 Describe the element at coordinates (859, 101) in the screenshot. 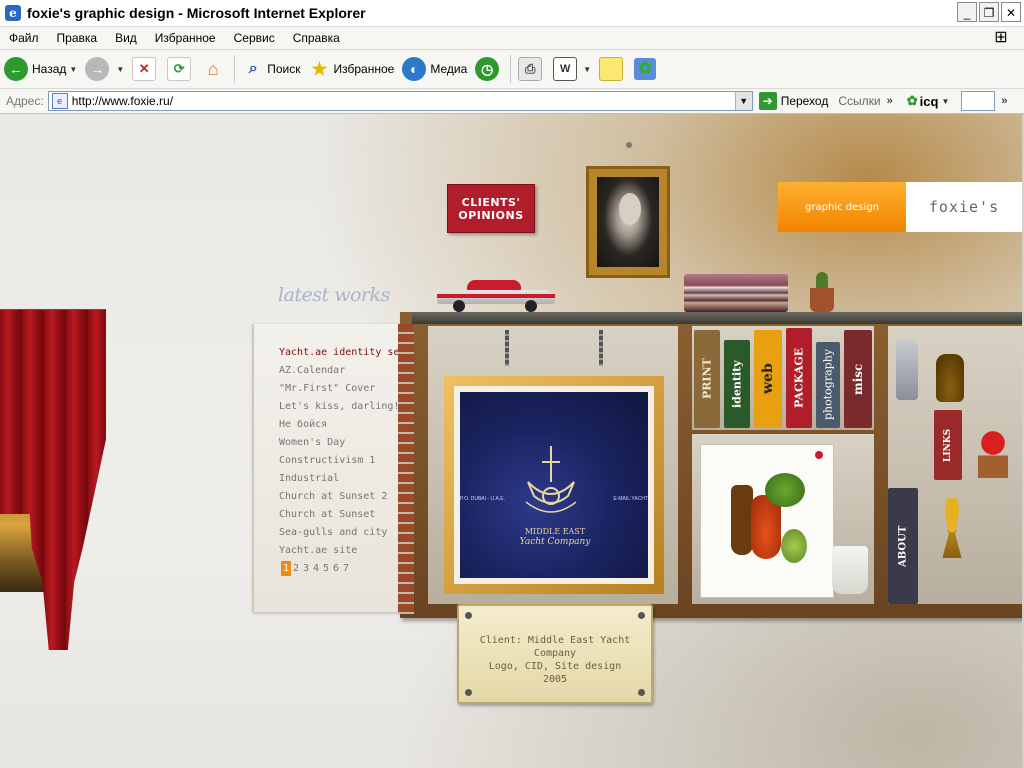

I see `links-button: Ссылки` at that location.